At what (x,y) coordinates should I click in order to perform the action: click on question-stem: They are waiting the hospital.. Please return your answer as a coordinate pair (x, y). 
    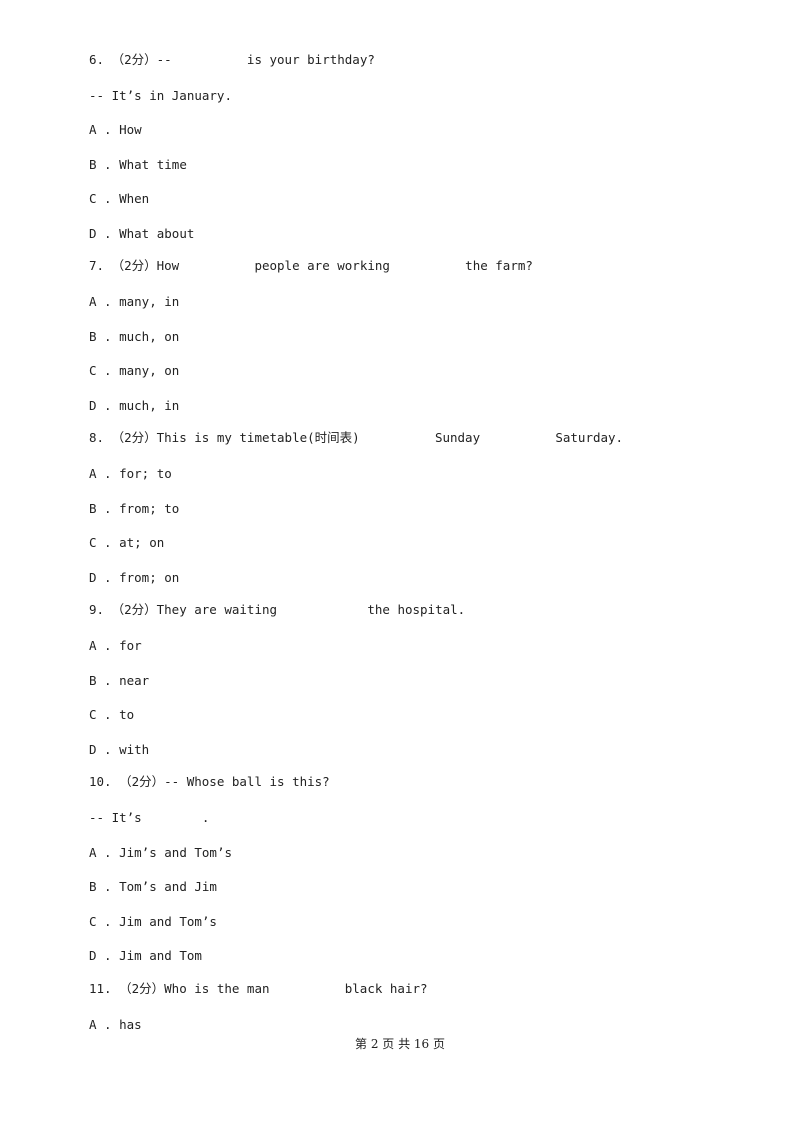
    Looking at the image, I should click on (311, 609).